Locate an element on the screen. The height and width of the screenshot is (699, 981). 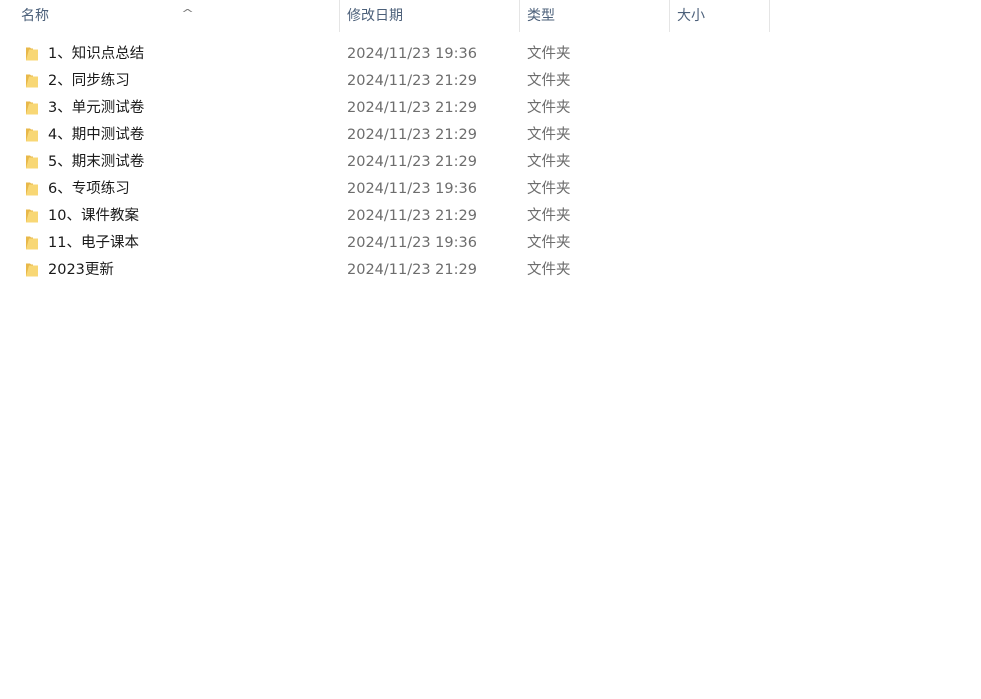
file-list-row: 2023更新 2024/11/23 21:29 文件夹 is located at coordinates (385, 270).